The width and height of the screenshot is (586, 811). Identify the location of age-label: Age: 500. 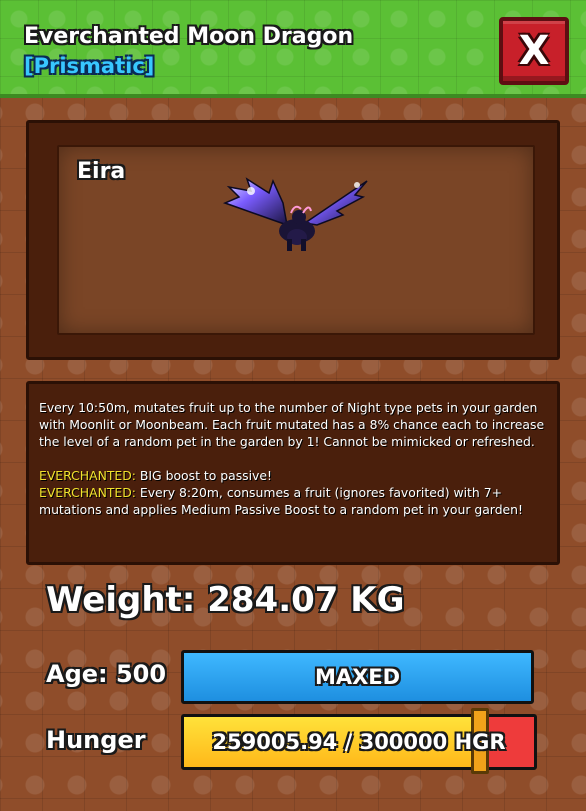
(106, 674).